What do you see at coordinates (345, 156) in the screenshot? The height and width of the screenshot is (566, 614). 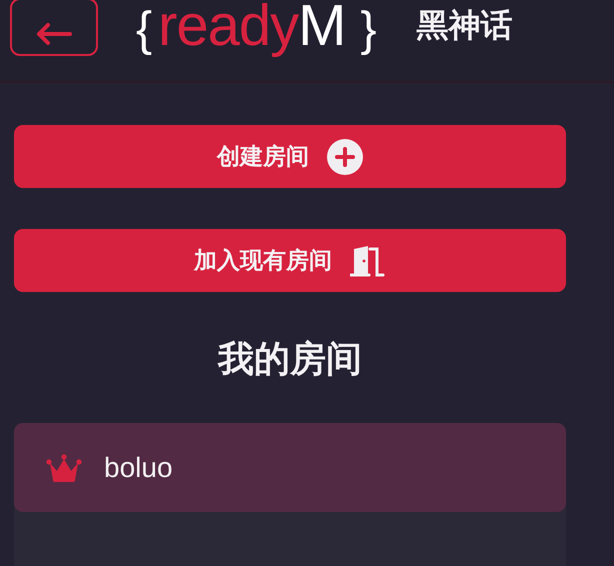 I see `plus-icon` at bounding box center [345, 156].